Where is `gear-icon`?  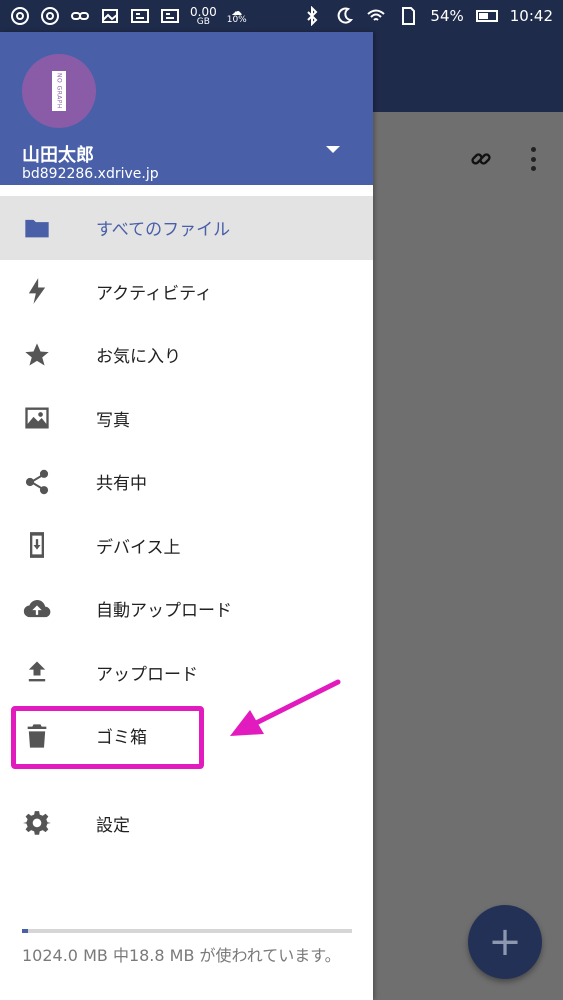
gear-icon is located at coordinates (37, 823).